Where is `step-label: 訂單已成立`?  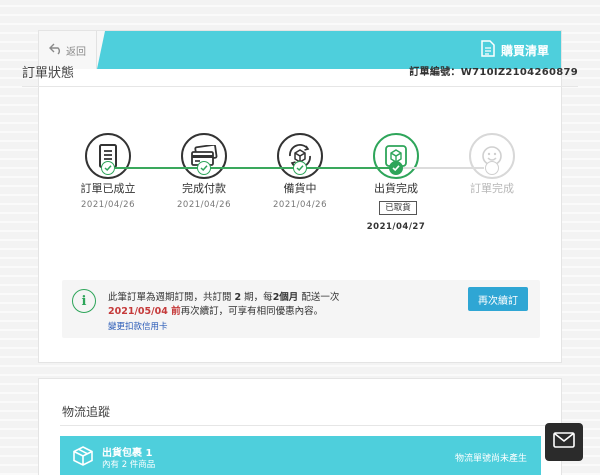 step-label: 訂單已成立 is located at coordinates (108, 188).